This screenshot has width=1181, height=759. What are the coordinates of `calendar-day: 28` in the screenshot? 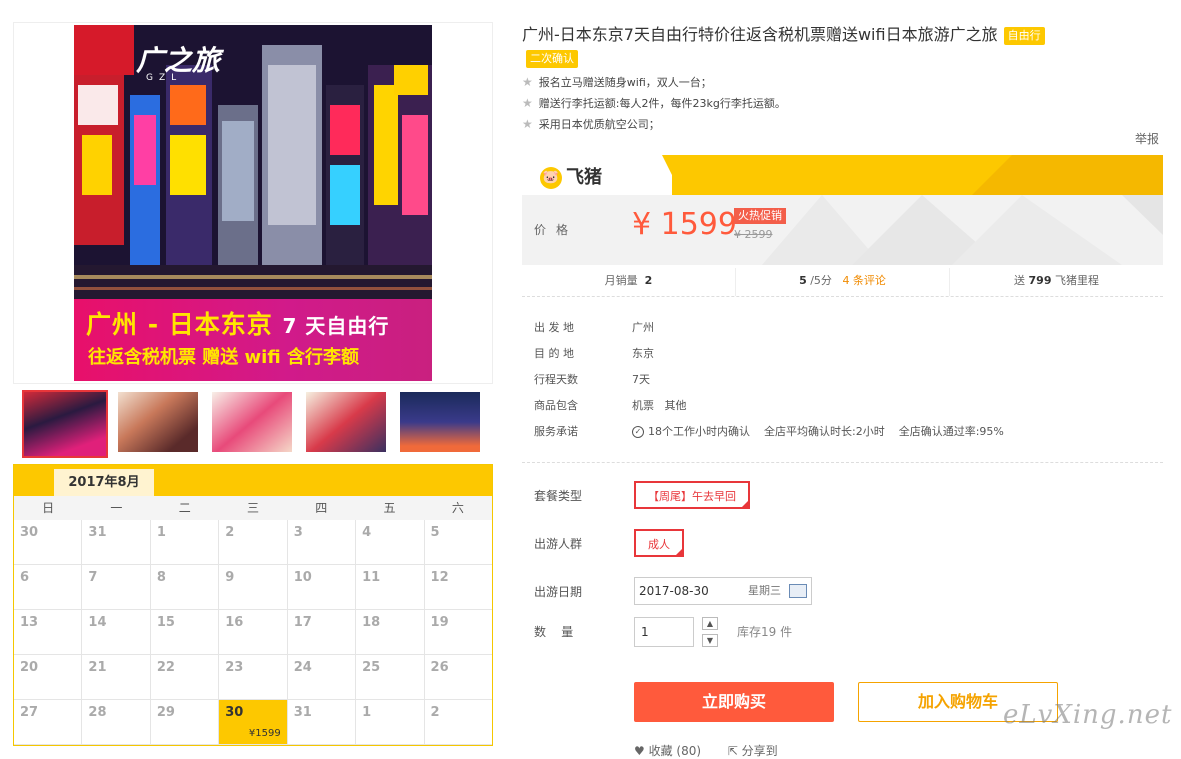 It's located at (116, 722).